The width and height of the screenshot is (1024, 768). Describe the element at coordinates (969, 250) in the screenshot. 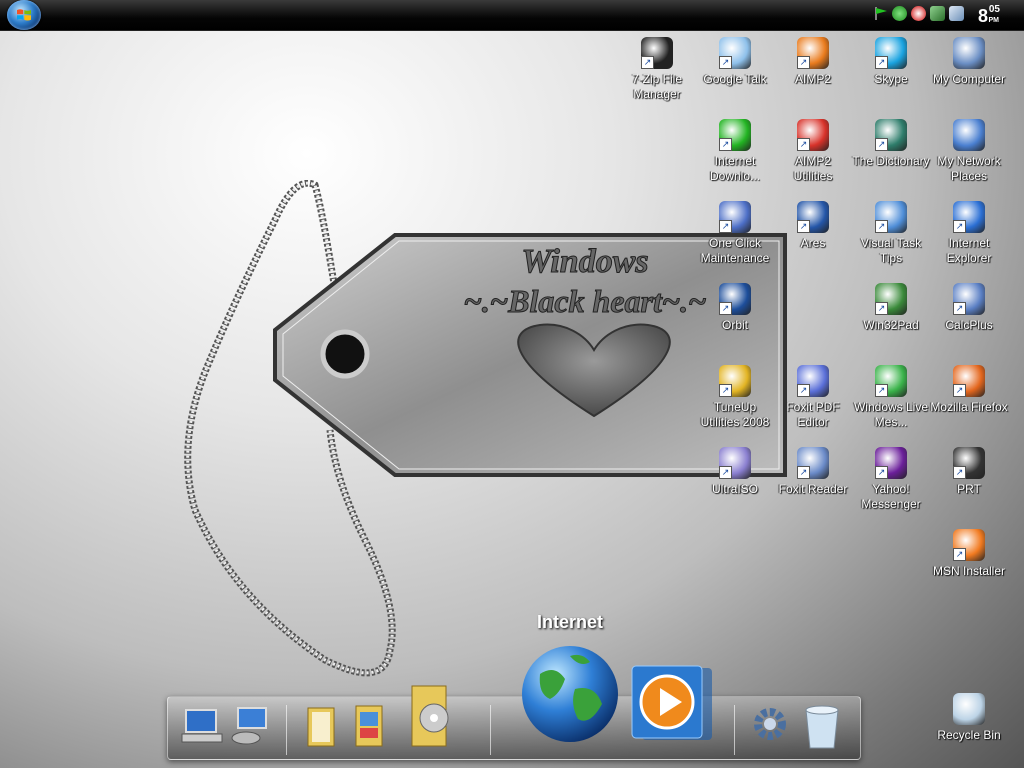

I see `desktop-icon-label: Internet Explorer` at that location.